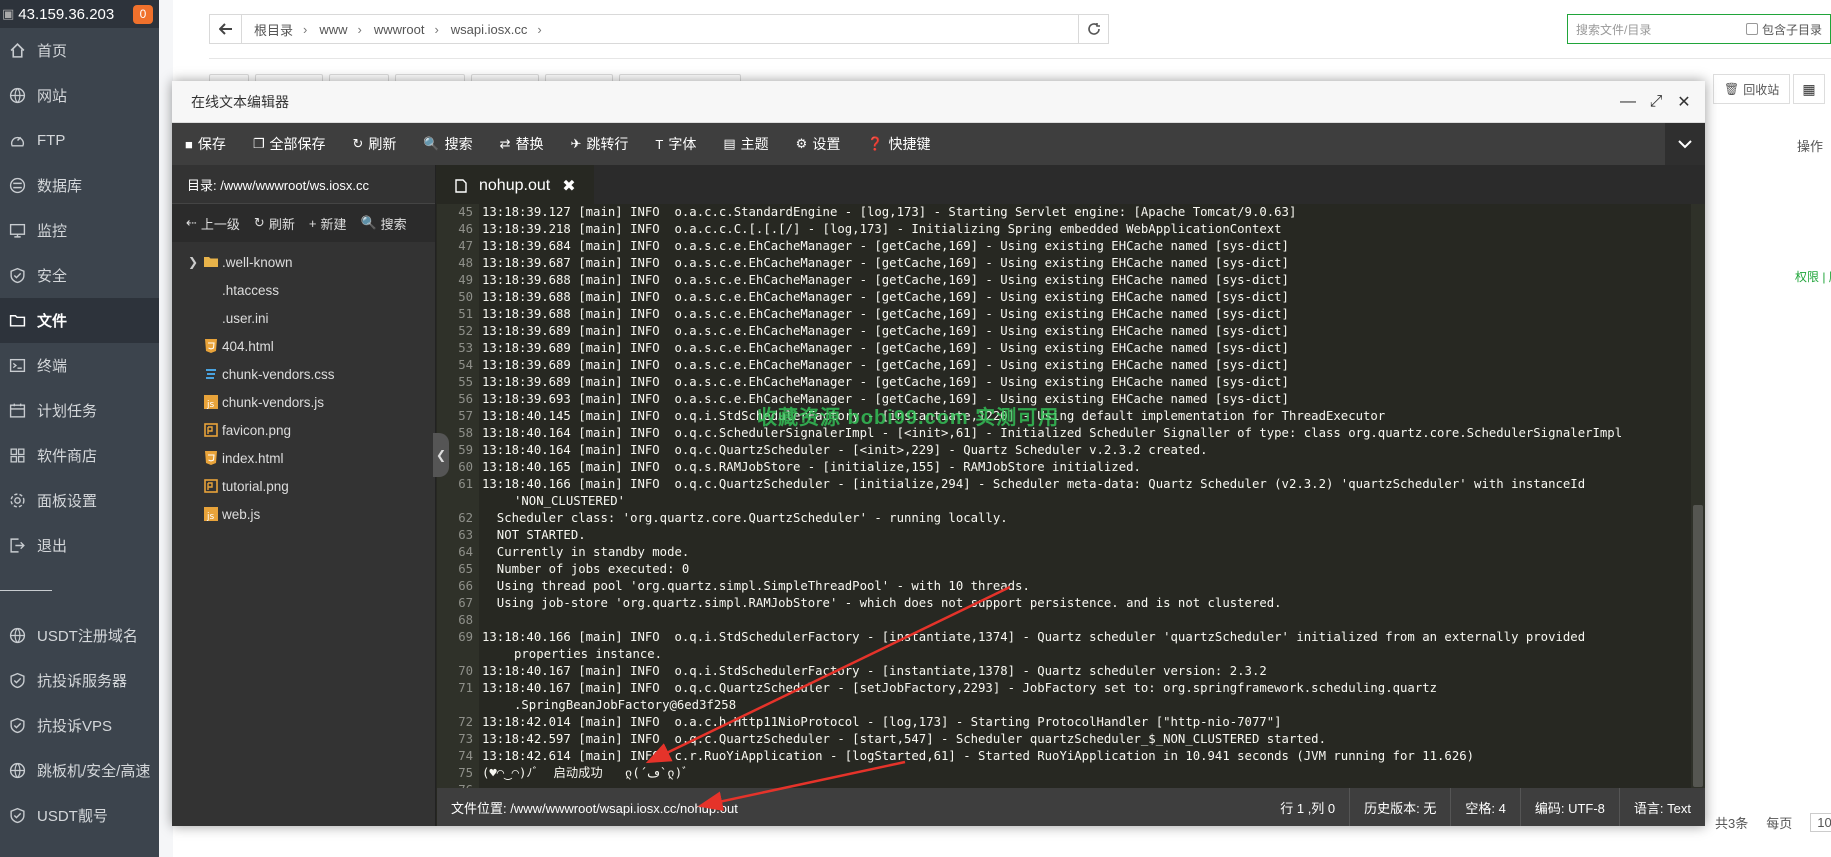  Describe the element at coordinates (303, 262) in the screenshot. I see `tree-folder: ❯ .well-known` at that location.